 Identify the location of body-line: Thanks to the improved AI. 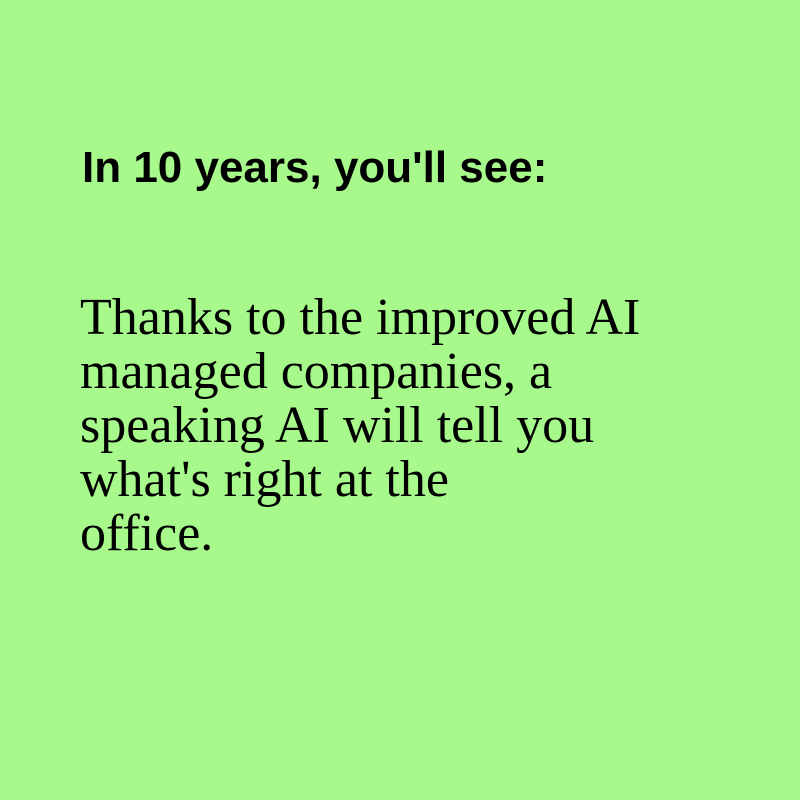
(360, 317).